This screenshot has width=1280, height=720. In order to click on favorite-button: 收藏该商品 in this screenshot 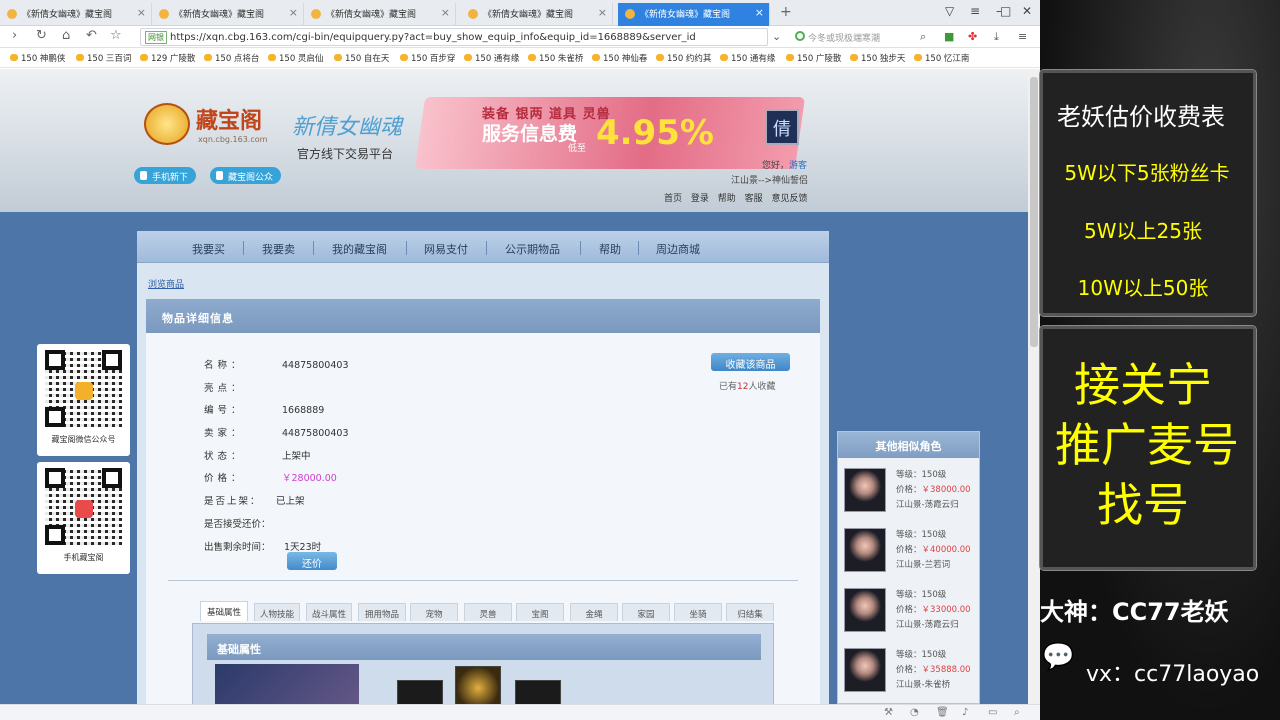, I will do `click(750, 362)`.